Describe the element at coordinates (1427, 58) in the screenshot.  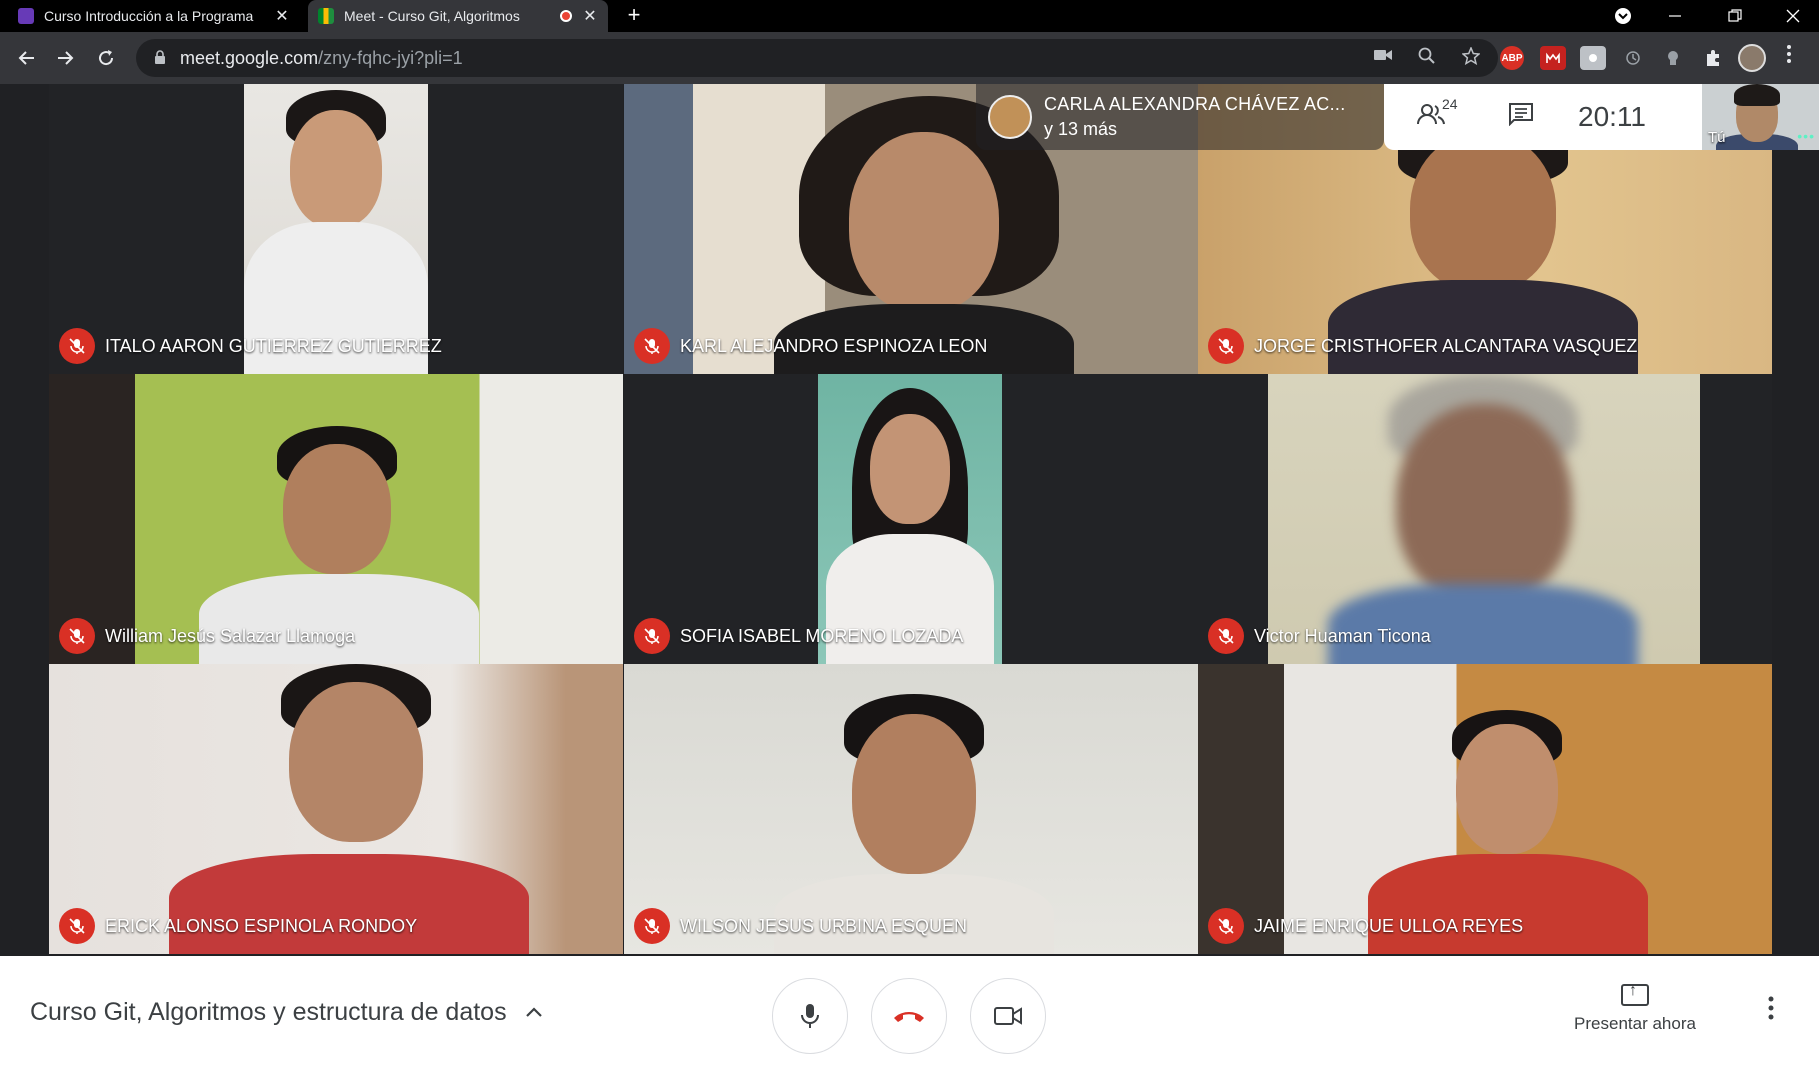
I see `zoom-icon` at that location.